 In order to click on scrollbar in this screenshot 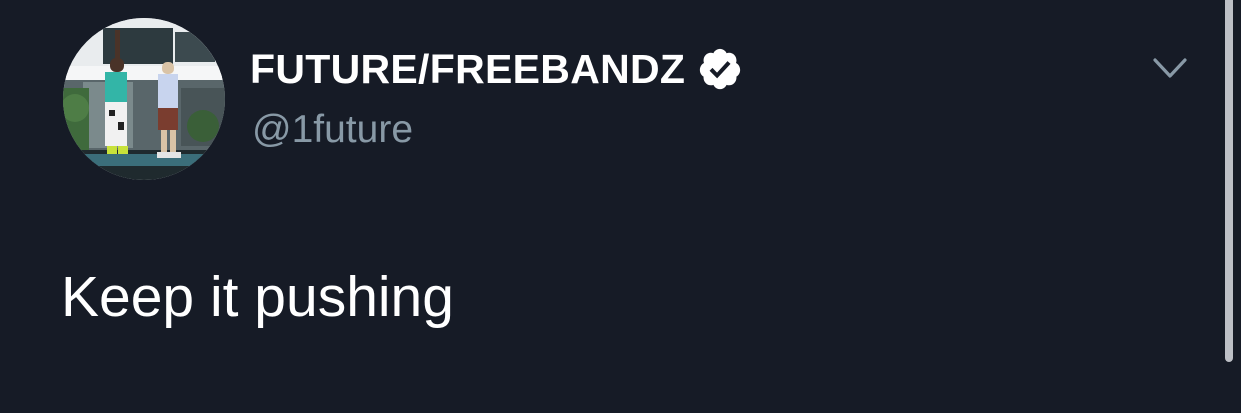, I will do `click(1229, 181)`.